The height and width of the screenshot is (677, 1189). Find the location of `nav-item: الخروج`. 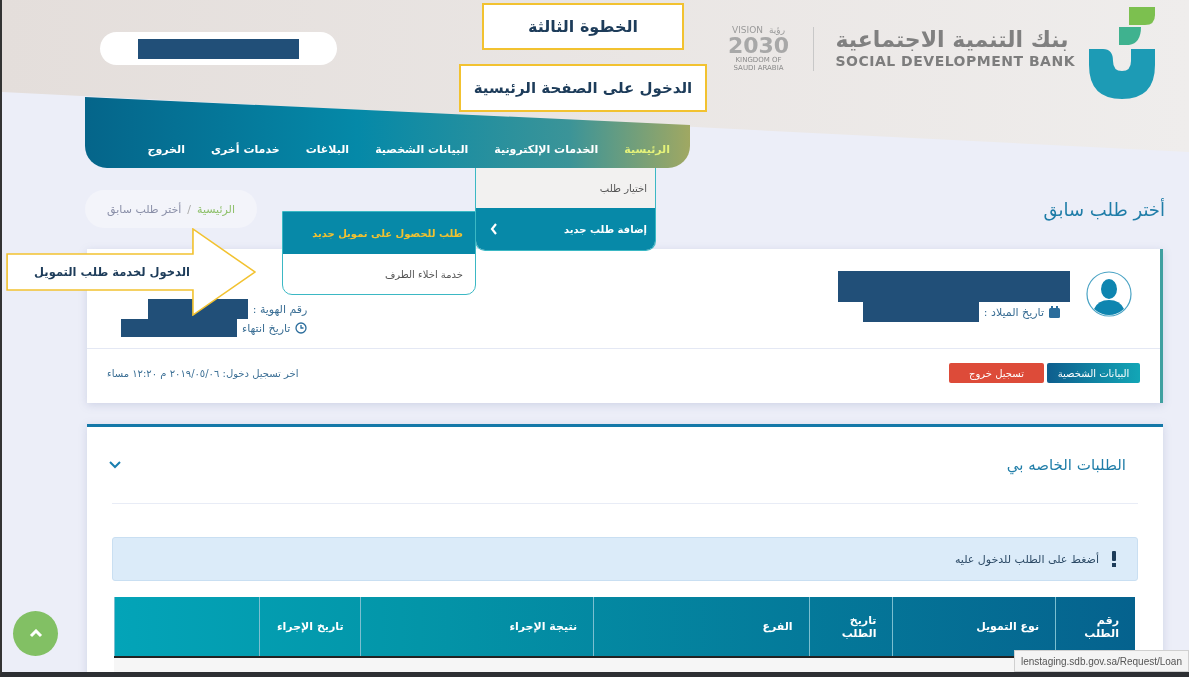

nav-item: الخروج is located at coordinates (166, 149).